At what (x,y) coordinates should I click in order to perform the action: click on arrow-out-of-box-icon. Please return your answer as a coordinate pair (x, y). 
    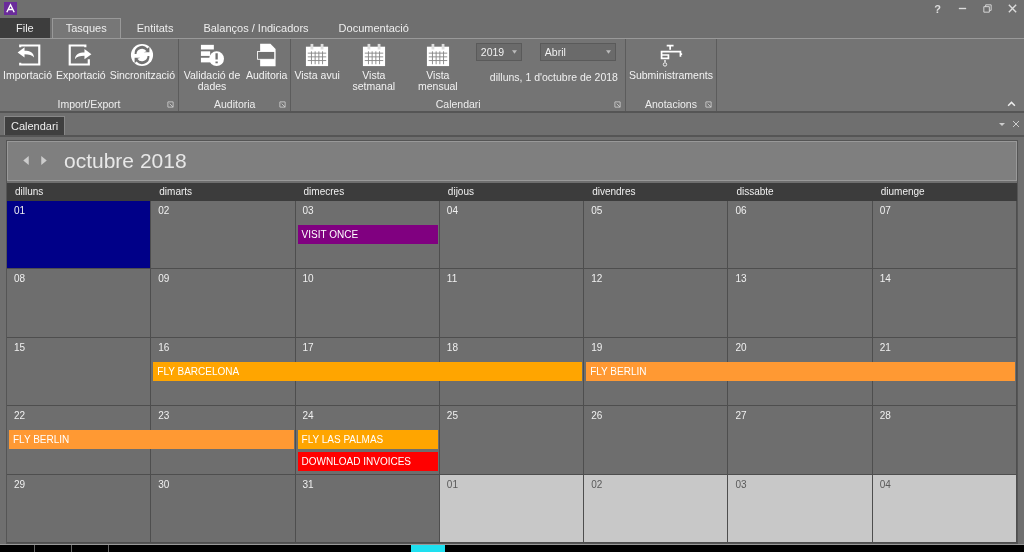
    Looking at the image, I should click on (80, 54).